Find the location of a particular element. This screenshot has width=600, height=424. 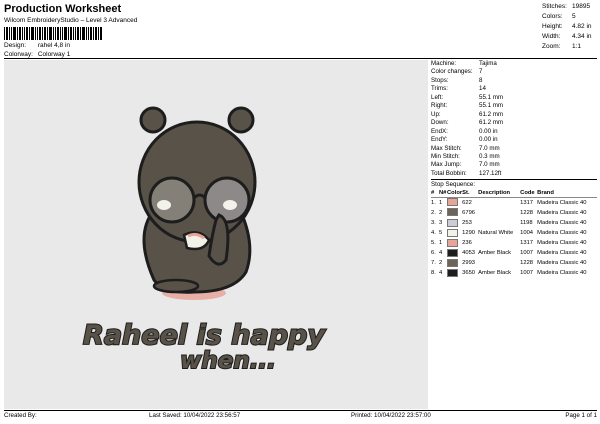

stitch-count: 236 is located at coordinates (467, 243).